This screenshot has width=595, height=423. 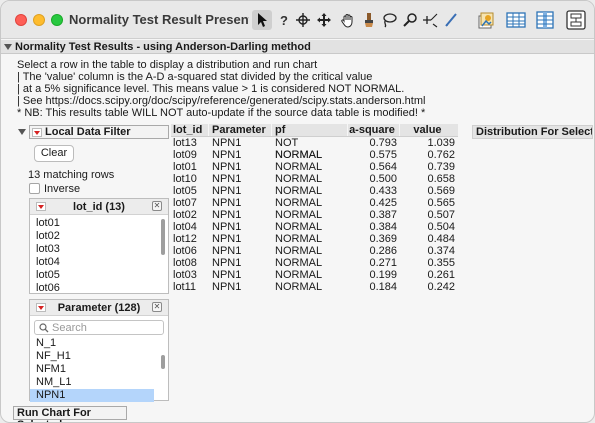 What do you see at coordinates (185, 179) in the screenshot?
I see `cell-lot-id: lot10` at bounding box center [185, 179].